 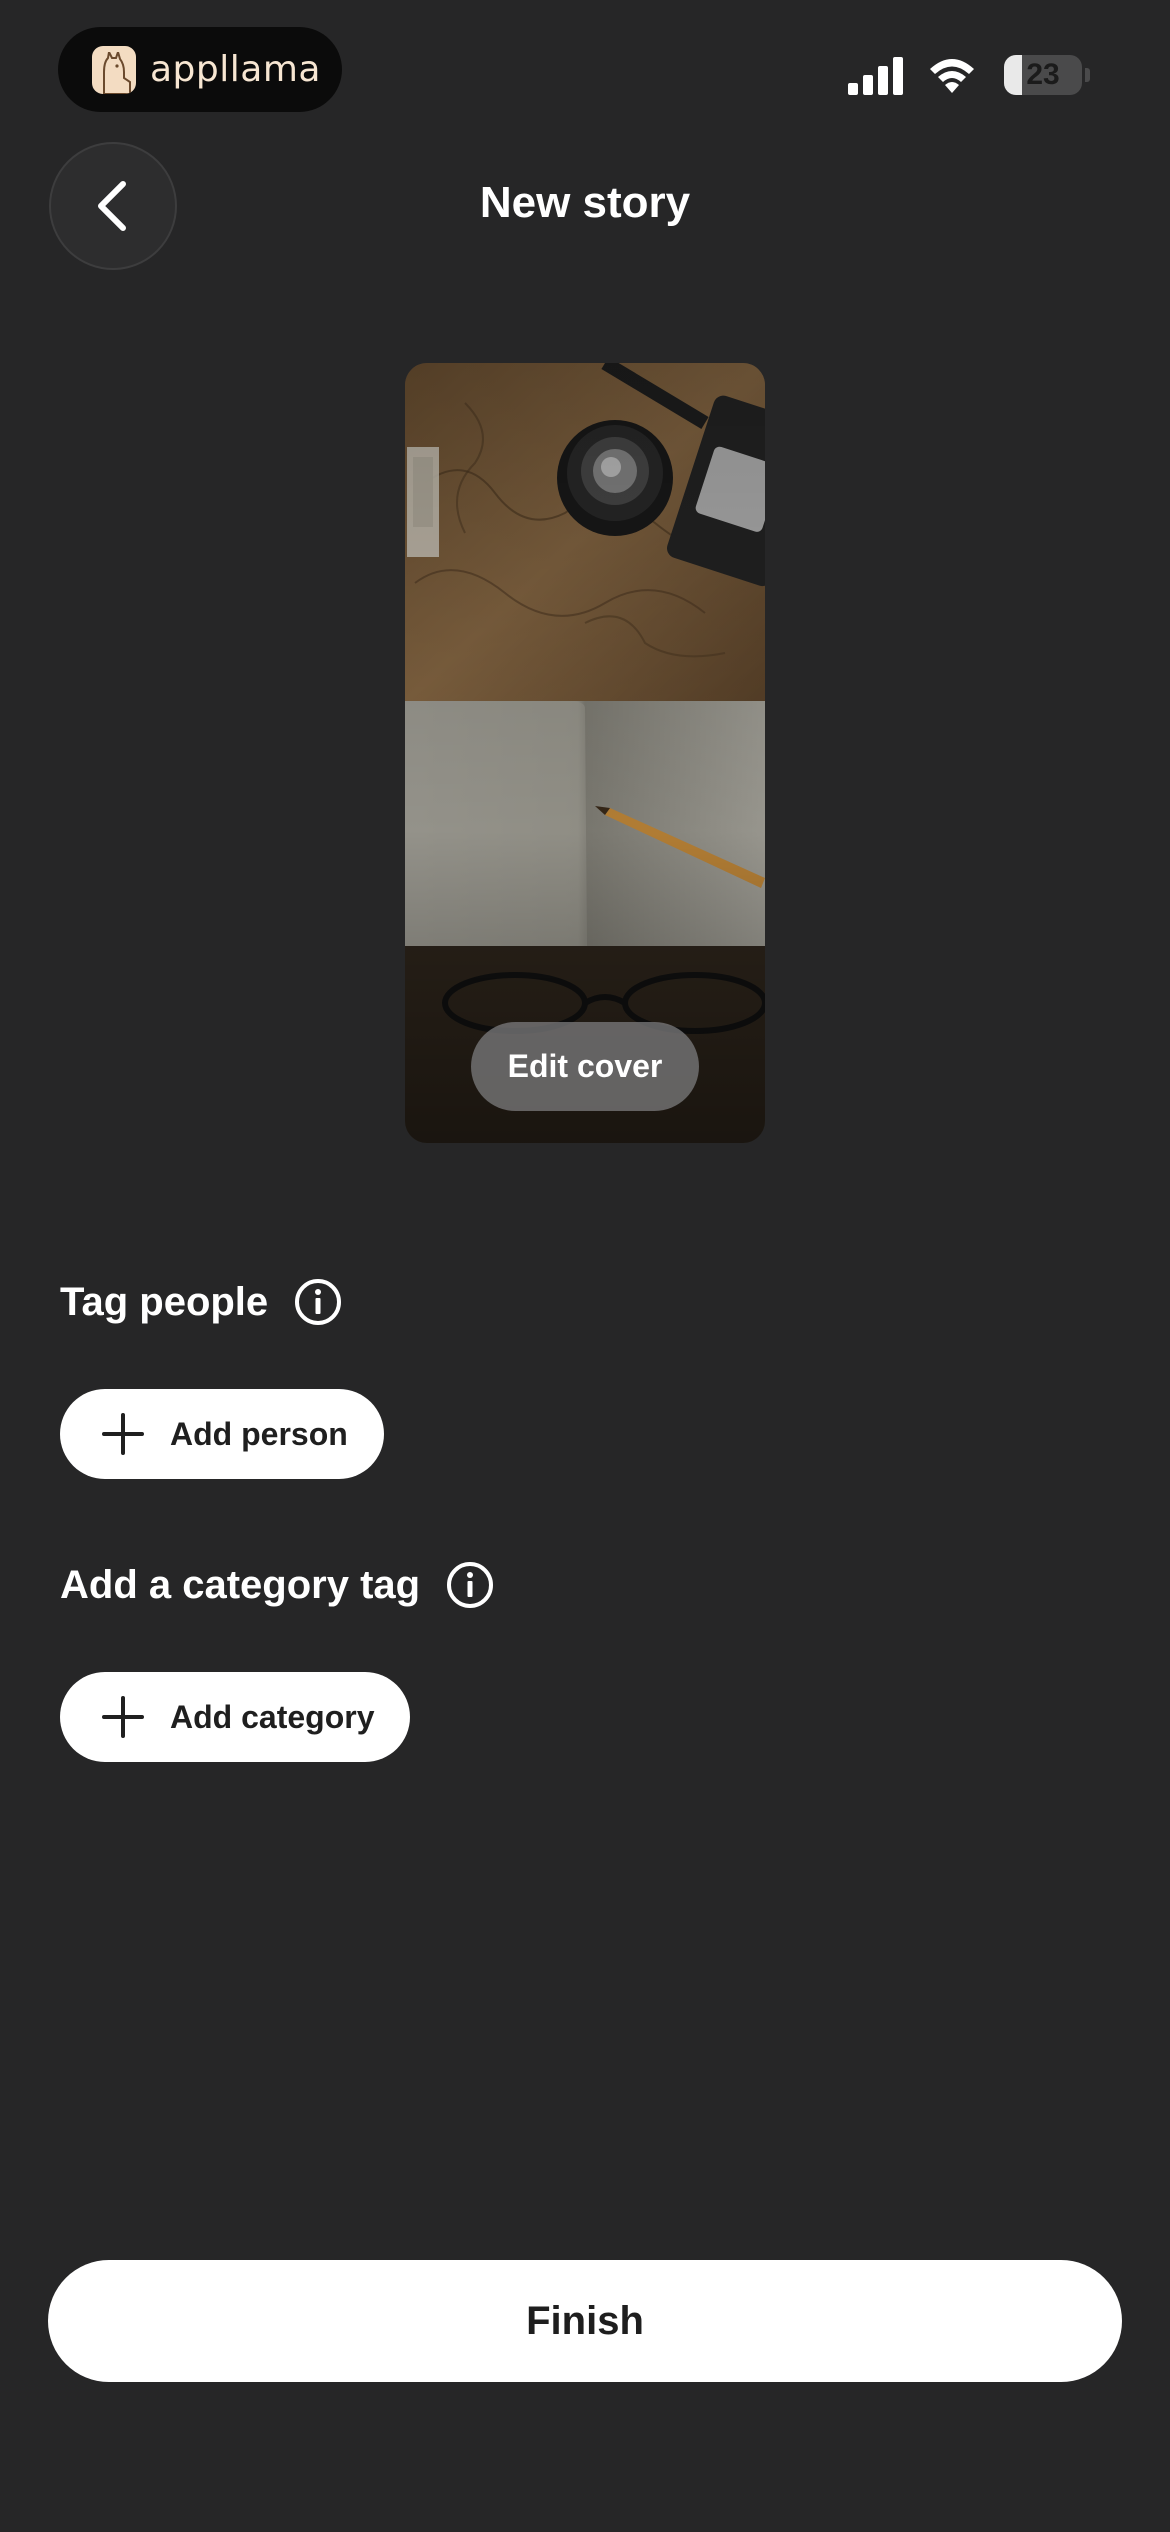 I want to click on status-icons: 23, so click(x=969, y=75).